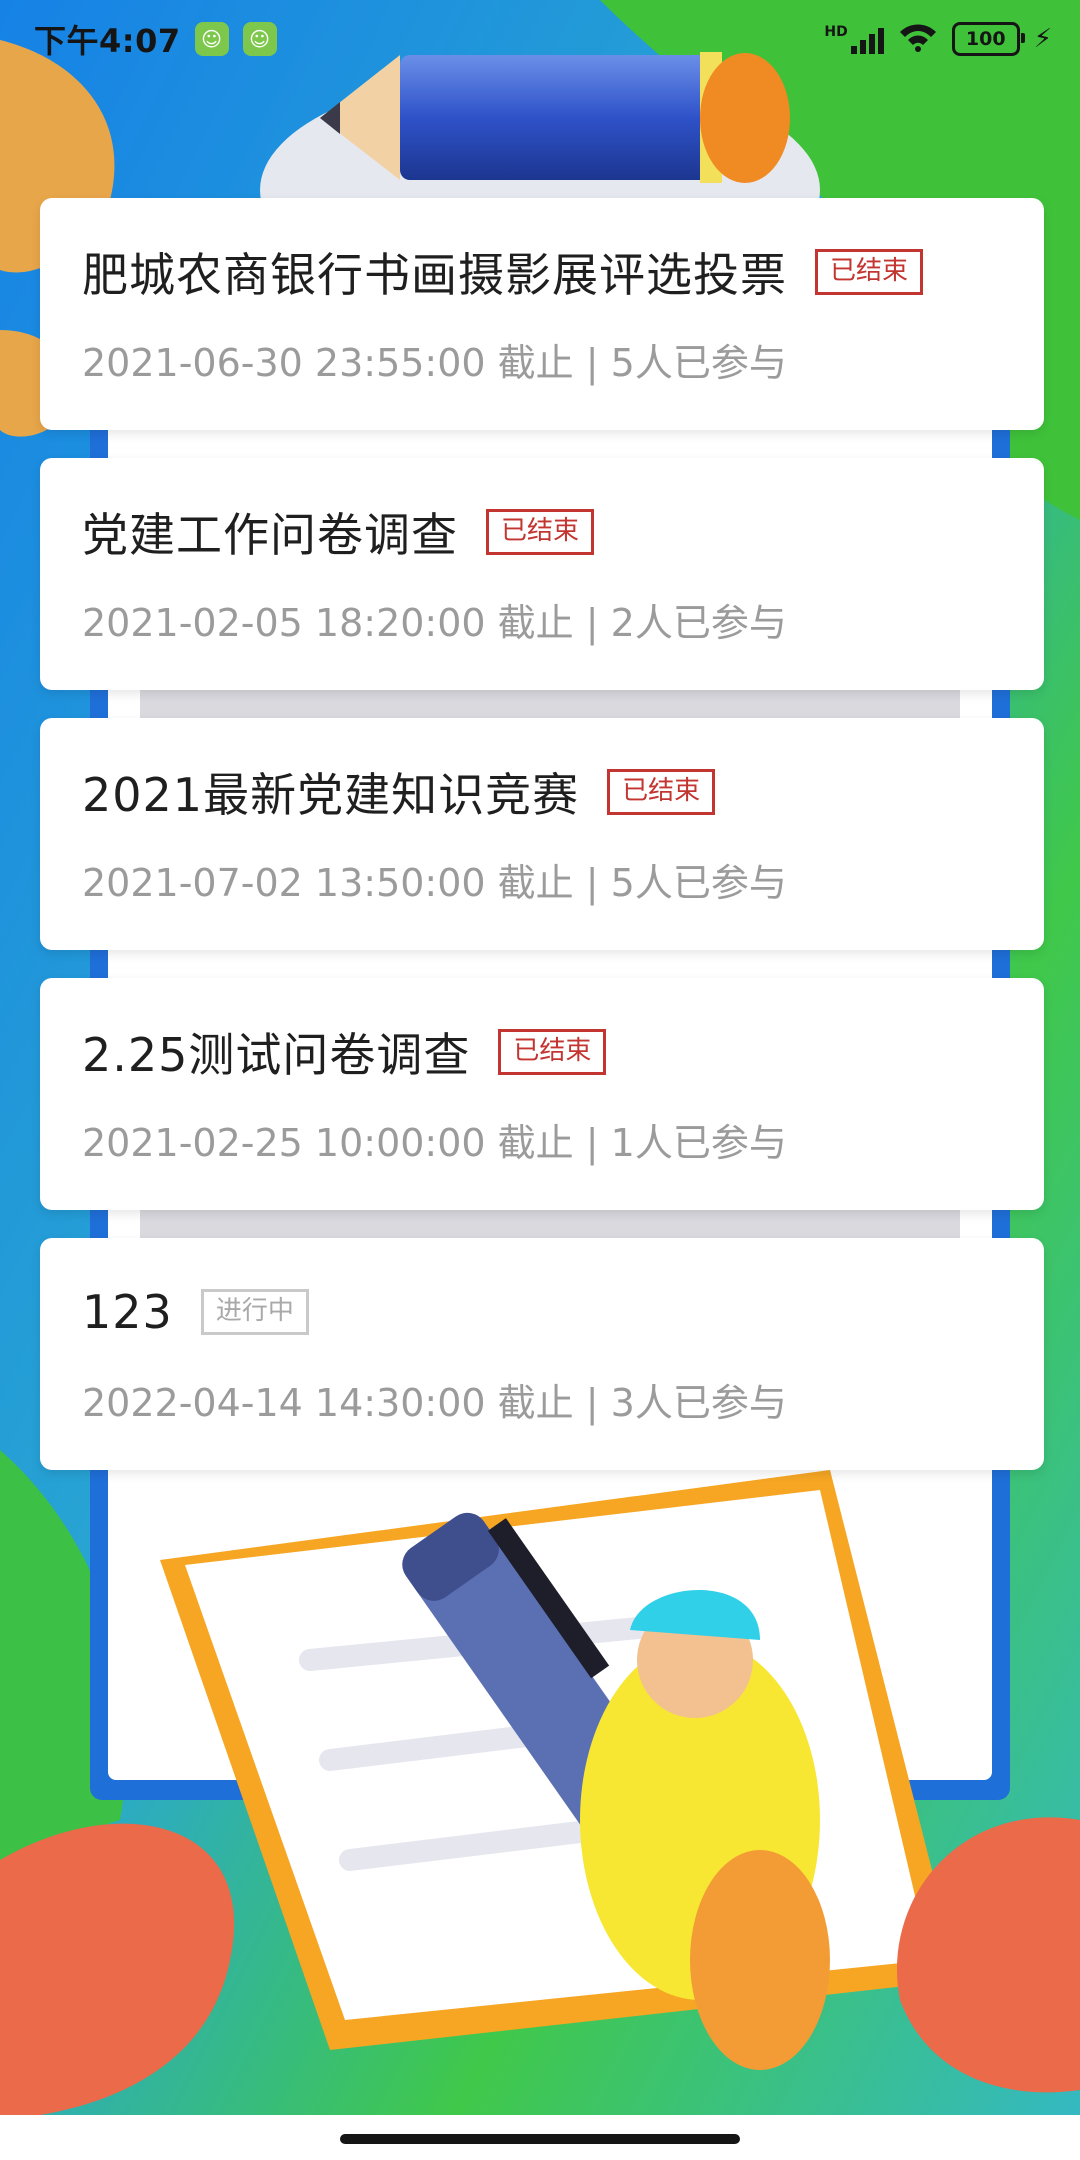 The width and height of the screenshot is (1080, 2160). Describe the element at coordinates (836, 32) in the screenshot. I see `hd-label: HD` at that location.